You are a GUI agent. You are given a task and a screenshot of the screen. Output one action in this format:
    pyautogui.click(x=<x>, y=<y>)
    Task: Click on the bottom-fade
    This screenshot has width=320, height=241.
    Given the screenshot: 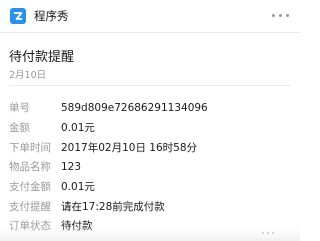 What is the action you would take?
    pyautogui.click(x=150, y=234)
    